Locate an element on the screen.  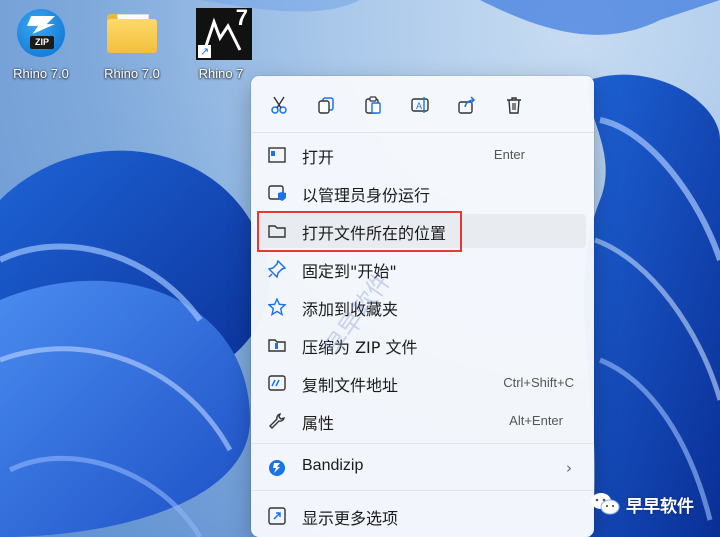
admin-shield-icon is located at coordinates (277, 193).